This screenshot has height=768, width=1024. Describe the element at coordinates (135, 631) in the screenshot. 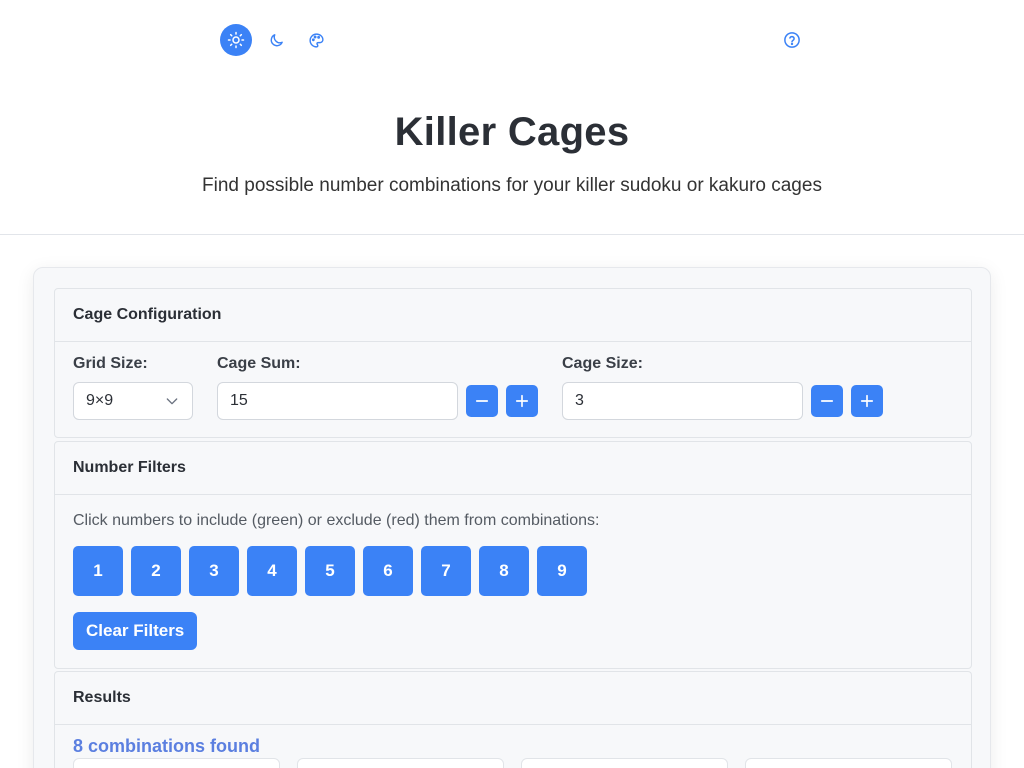

I see `clear-filters-button: Clear Filters` at that location.